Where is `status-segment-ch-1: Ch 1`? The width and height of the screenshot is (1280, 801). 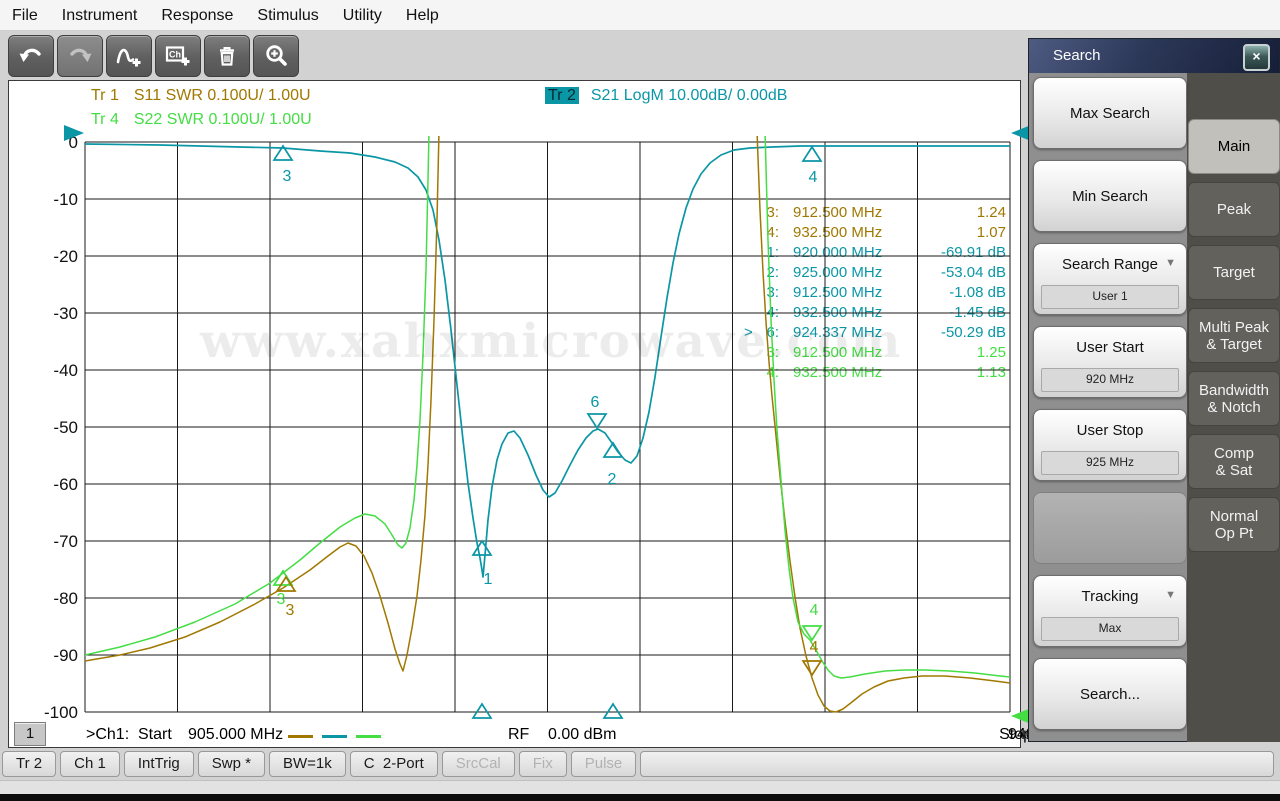 status-segment-ch-1: Ch 1 is located at coordinates (90, 764).